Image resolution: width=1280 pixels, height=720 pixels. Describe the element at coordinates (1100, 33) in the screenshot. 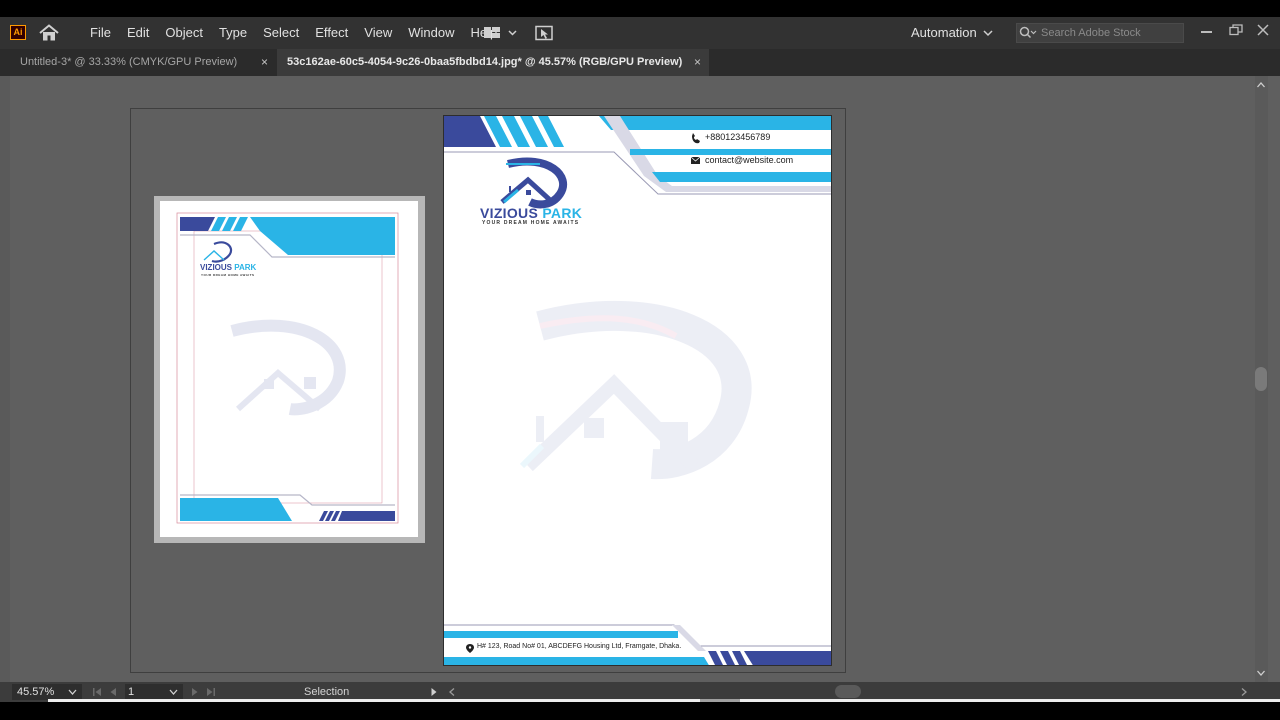

I see `search-stock-input: Search Adobe Stock` at that location.